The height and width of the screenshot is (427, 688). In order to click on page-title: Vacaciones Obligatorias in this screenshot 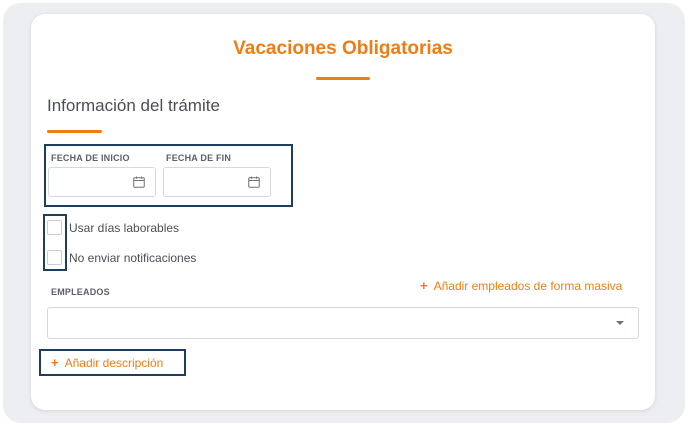, I will do `click(343, 48)`.